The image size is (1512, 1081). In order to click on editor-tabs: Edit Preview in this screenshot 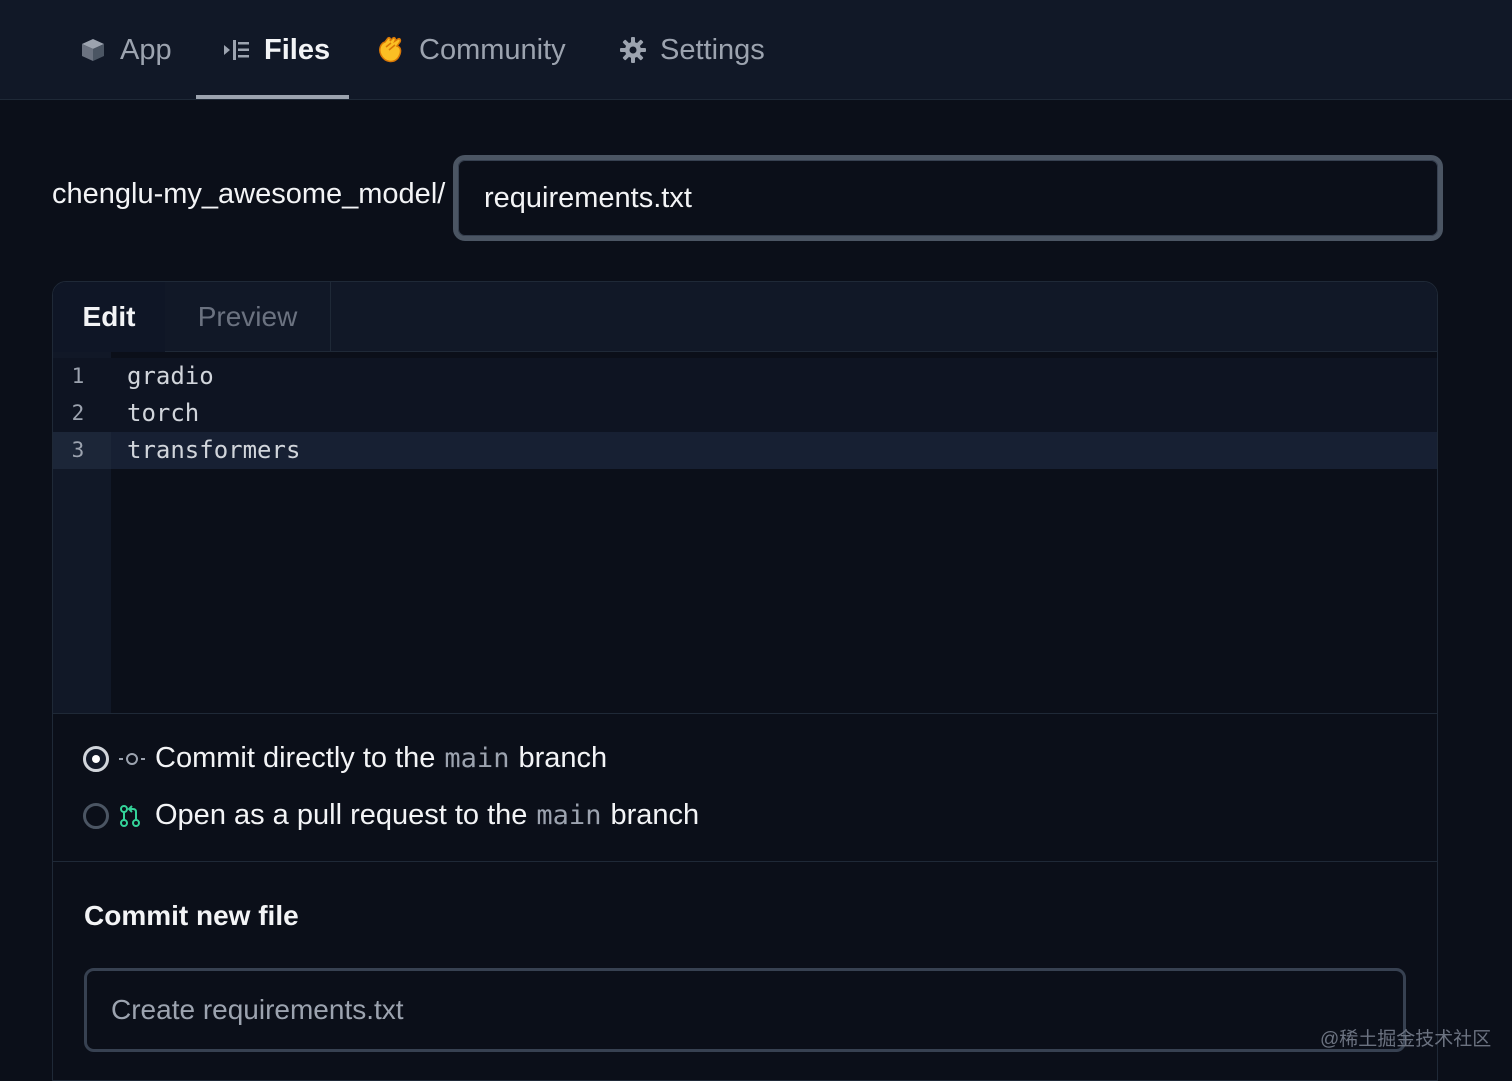, I will do `click(745, 317)`.